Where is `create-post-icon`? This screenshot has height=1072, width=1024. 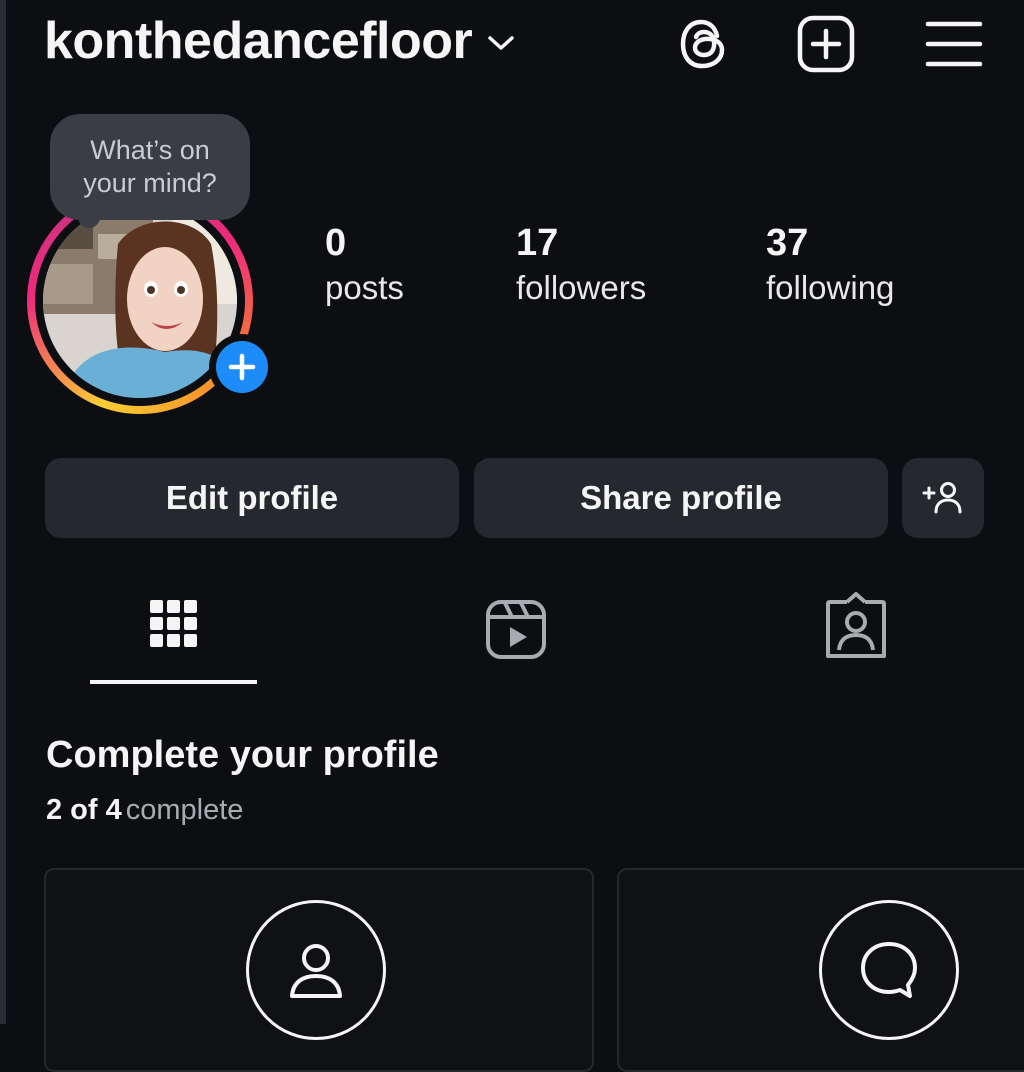
create-post-icon is located at coordinates (826, 44).